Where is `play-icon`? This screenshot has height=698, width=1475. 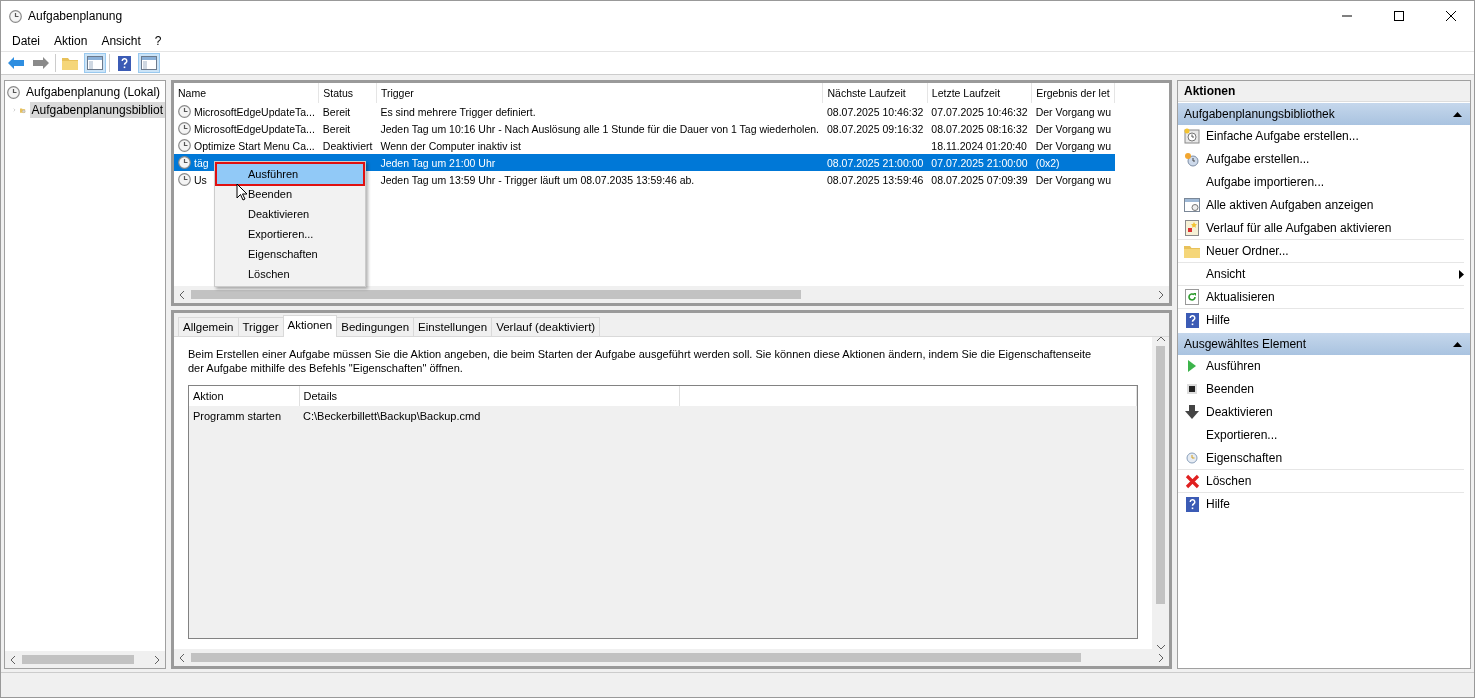 play-icon is located at coordinates (1192, 366).